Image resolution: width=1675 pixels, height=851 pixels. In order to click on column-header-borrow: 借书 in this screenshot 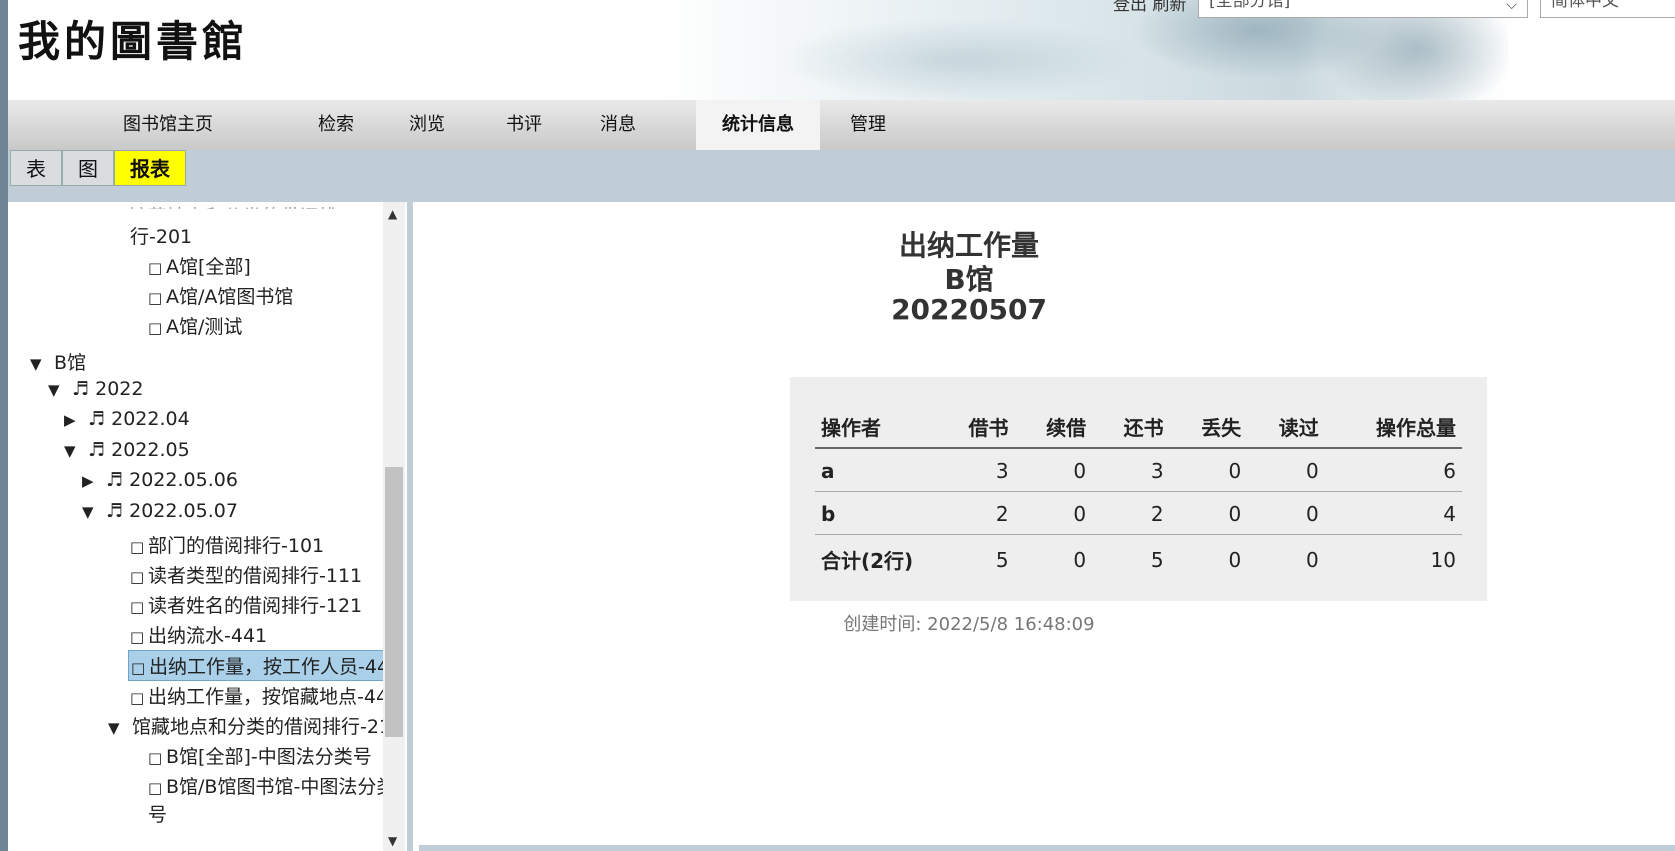, I will do `click(976, 426)`.